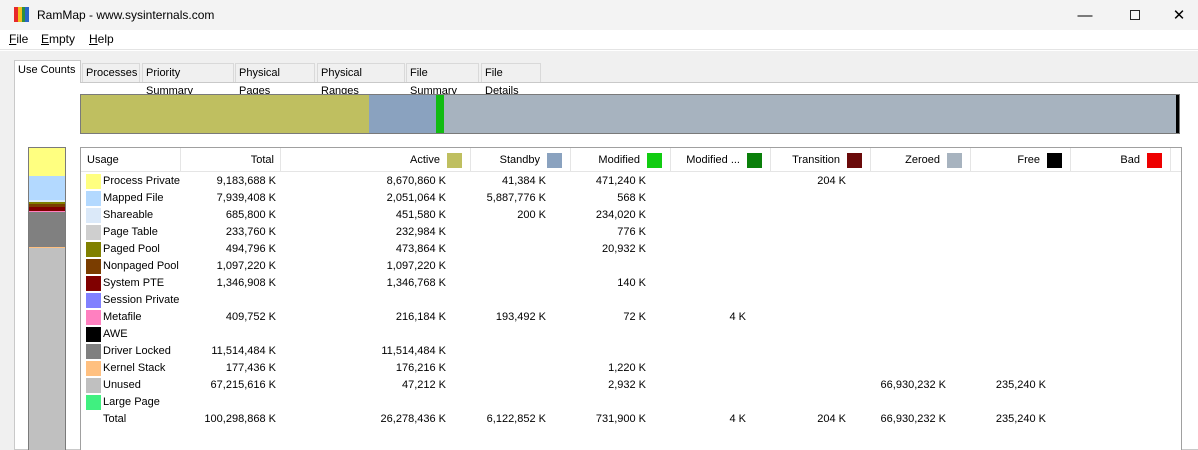 The width and height of the screenshot is (1198, 450). What do you see at coordinates (1021, 160) in the screenshot?
I see `column-header-free: Free` at bounding box center [1021, 160].